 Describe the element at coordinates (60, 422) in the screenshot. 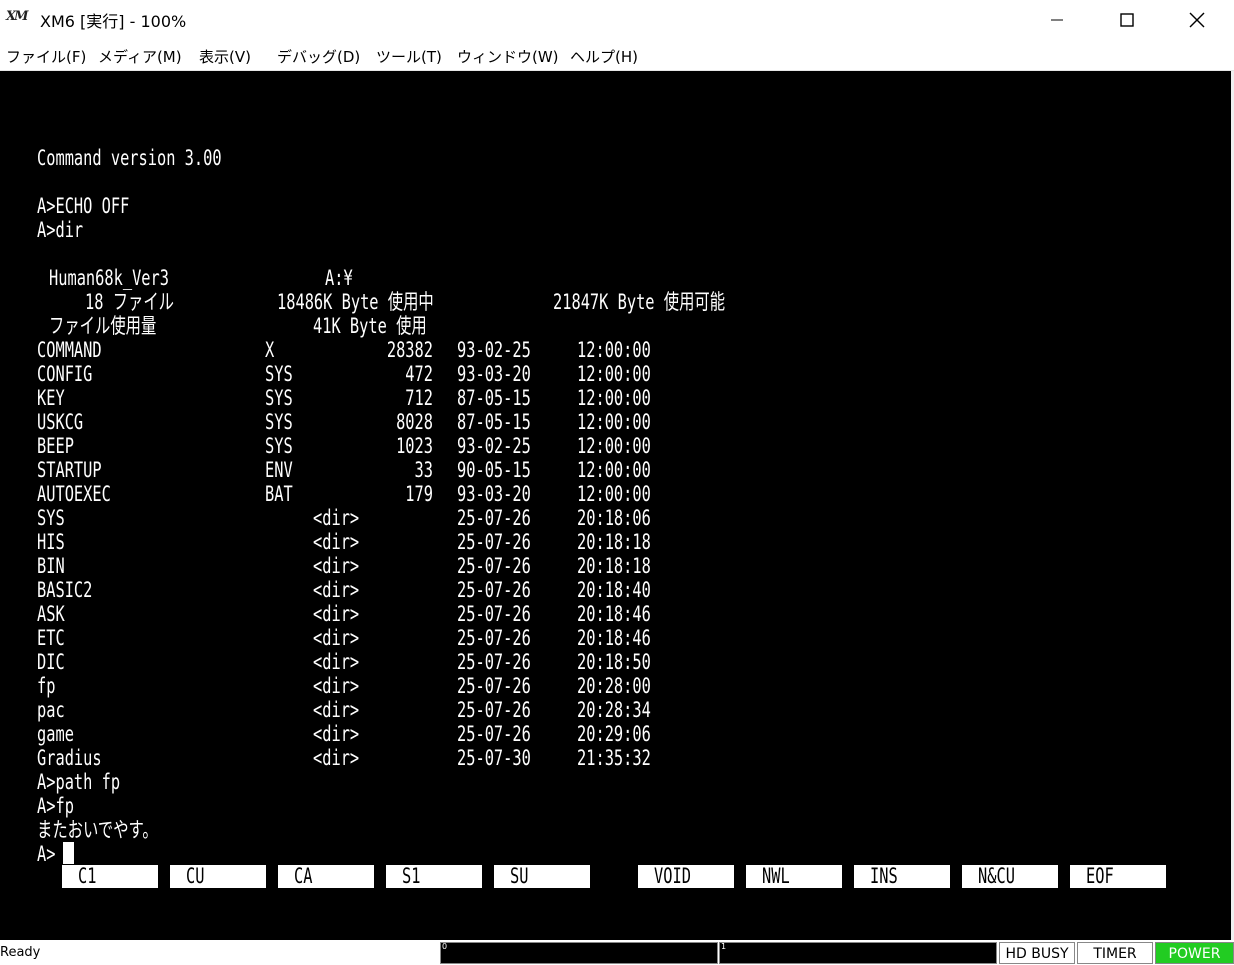

I see `entry-name: USKCG` at that location.